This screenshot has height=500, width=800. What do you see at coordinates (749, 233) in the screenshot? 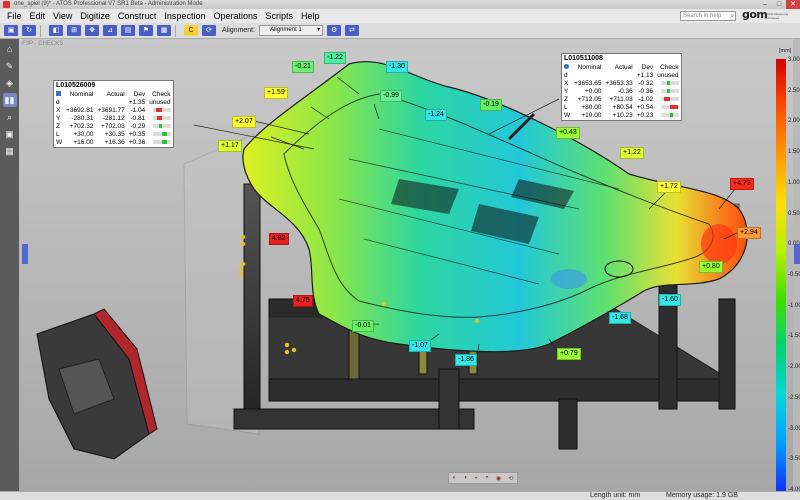
I see `deviation-label: +2.94` at bounding box center [749, 233].